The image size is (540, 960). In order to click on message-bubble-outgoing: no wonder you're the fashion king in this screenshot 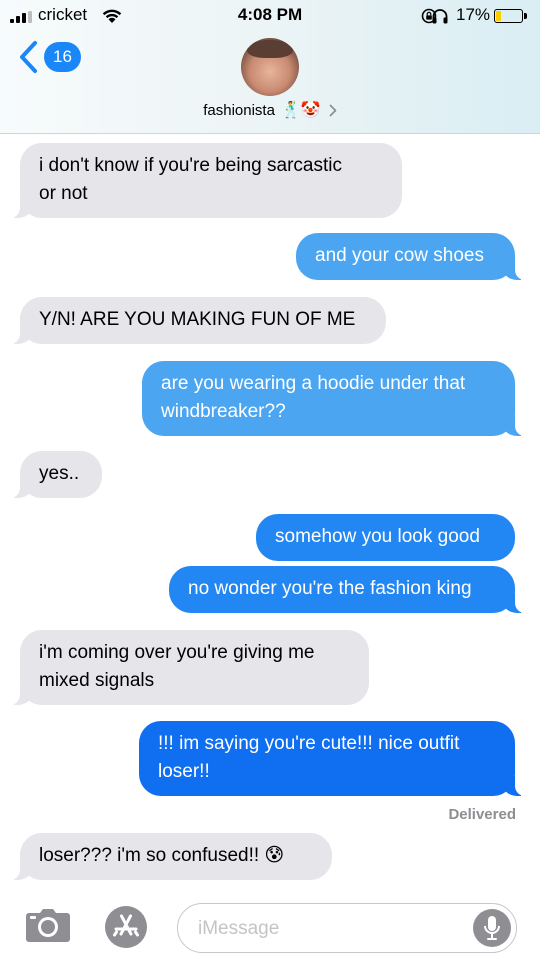, I will do `click(347, 589)`.